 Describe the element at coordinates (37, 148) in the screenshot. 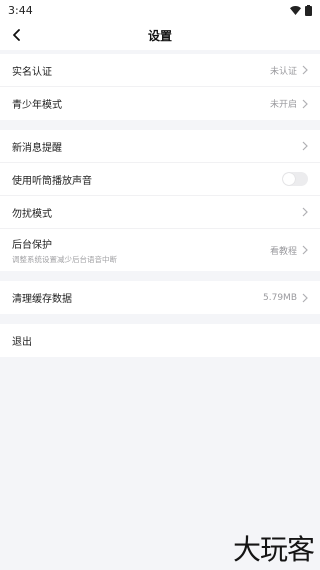

I see `row-label: 新消息提醒` at that location.